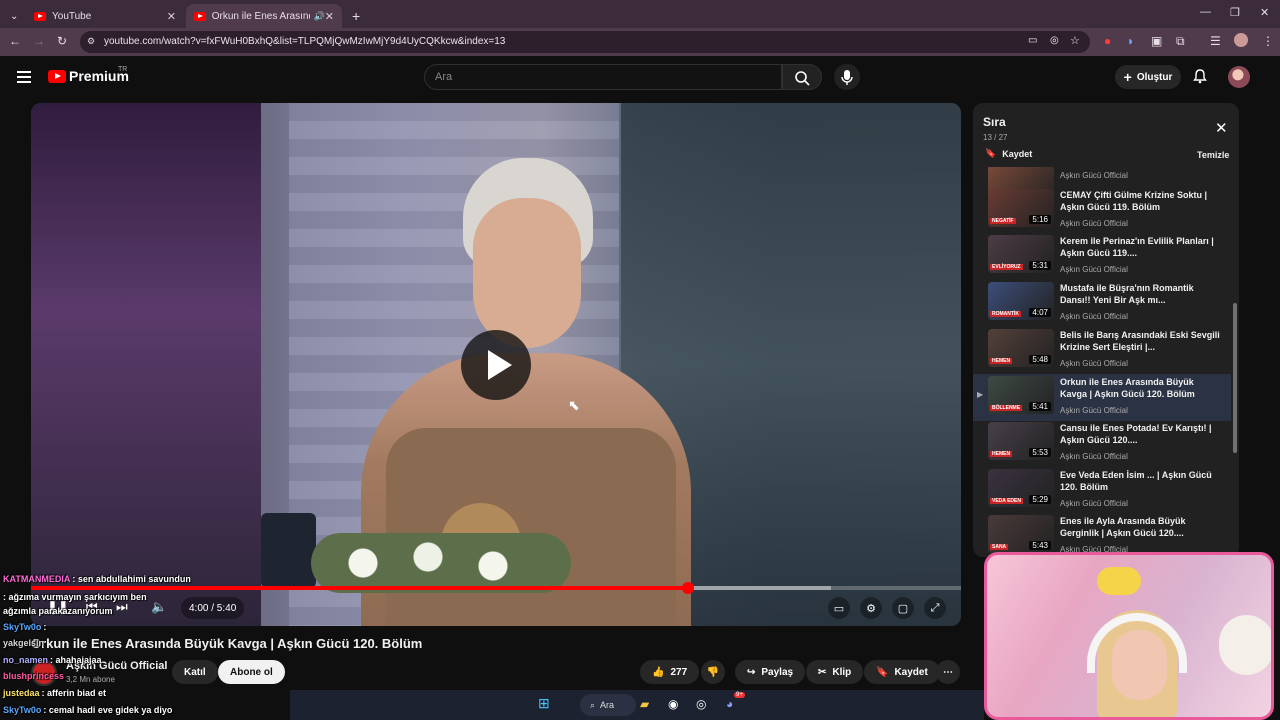 This screenshot has width=1280, height=720. Describe the element at coordinates (195, 672) in the screenshot. I see `join-button: Katıl` at that location.